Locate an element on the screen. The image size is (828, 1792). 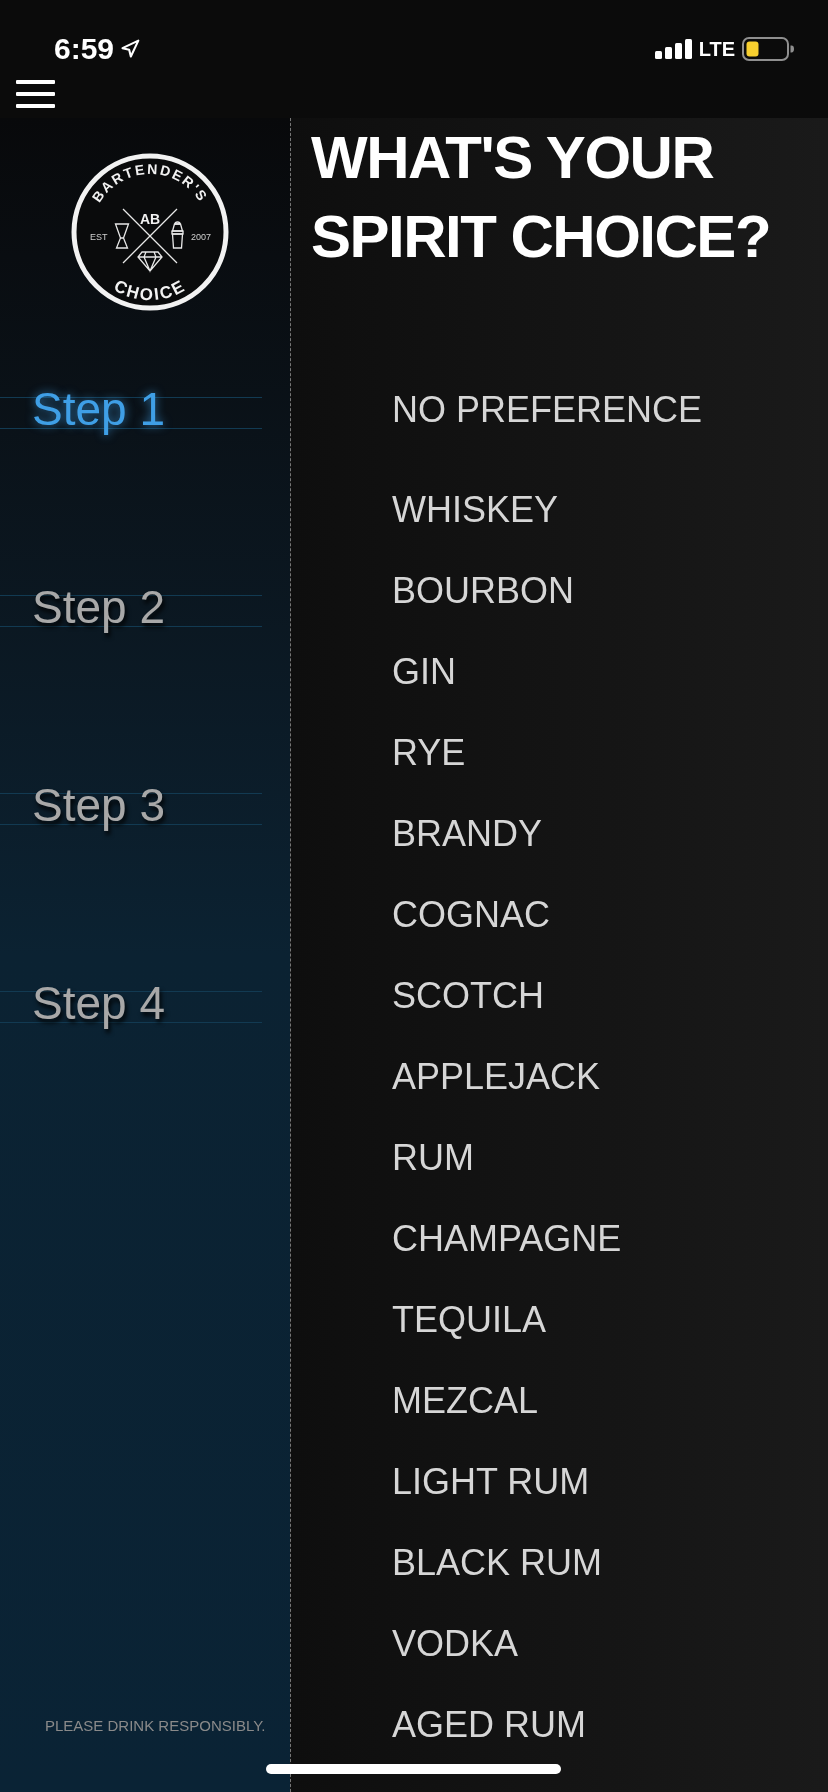
step-tab: Step 1 is located at coordinates (131, 409).